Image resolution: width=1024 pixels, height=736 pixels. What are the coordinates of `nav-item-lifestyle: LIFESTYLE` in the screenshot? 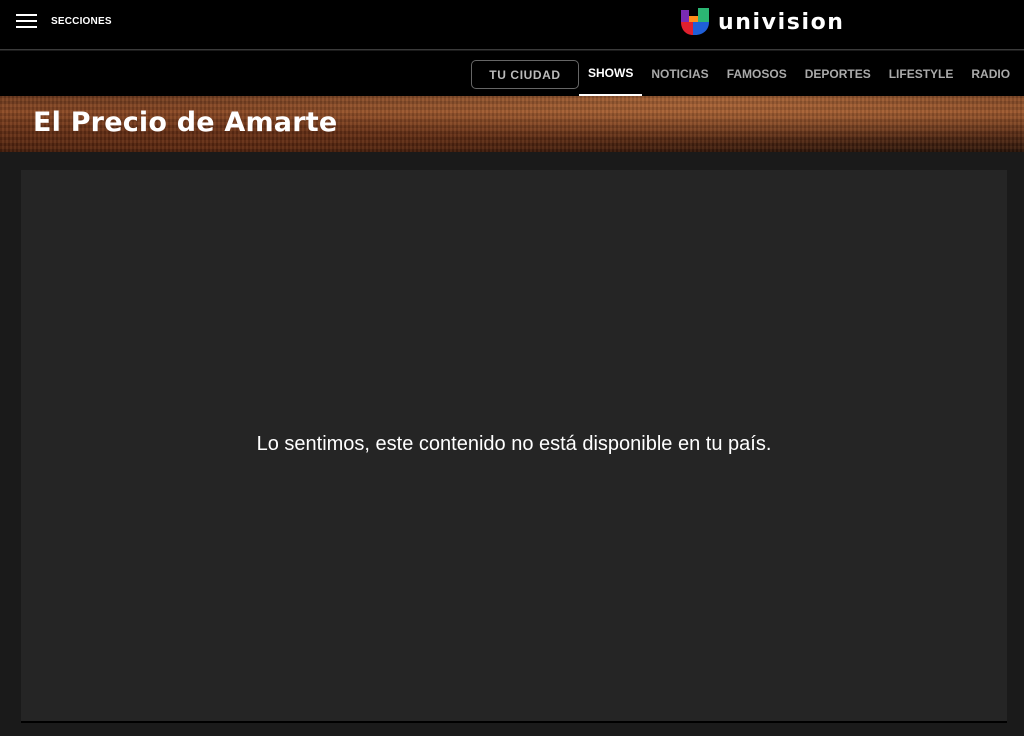 It's located at (921, 73).